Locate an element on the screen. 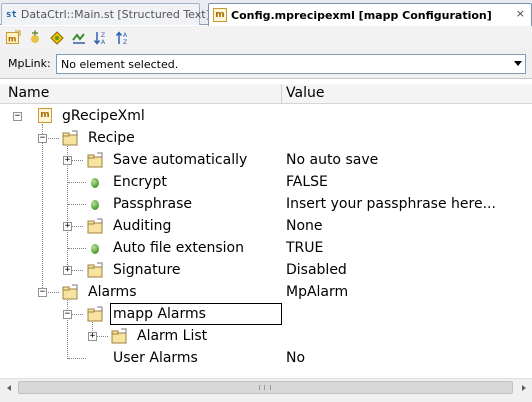  tree-row-mapp-alarms: − mapp Alarms is located at coordinates (266, 314).